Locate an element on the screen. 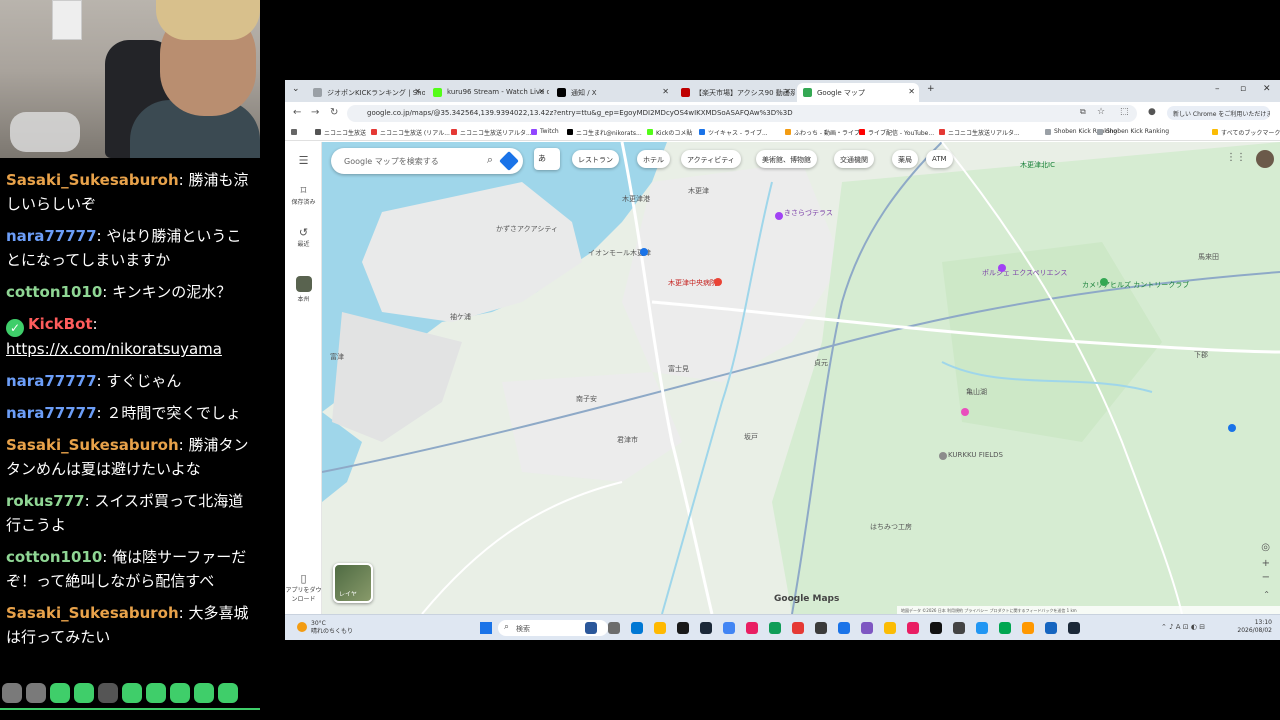 The width and height of the screenshot is (1280, 720). shopping-pin is located at coordinates (644, 252).